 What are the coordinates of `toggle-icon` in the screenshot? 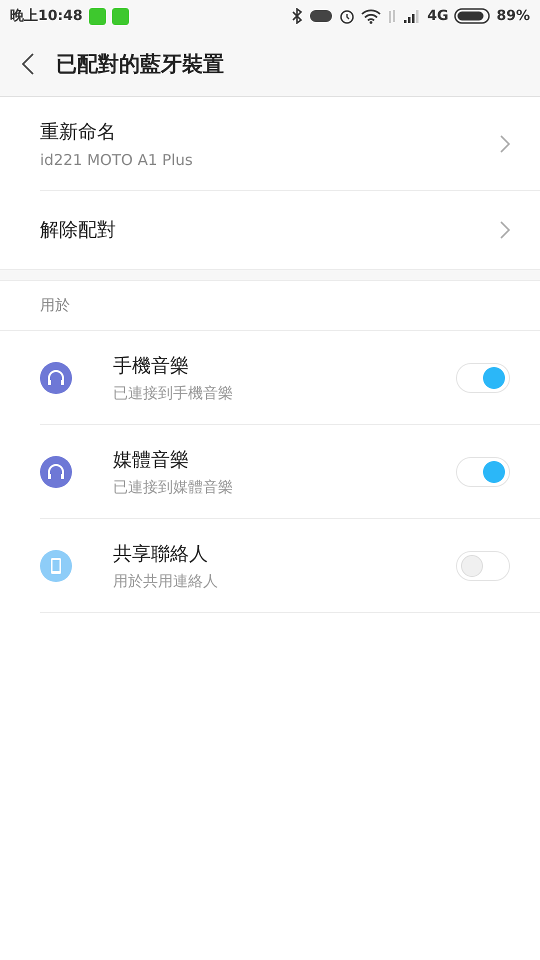 It's located at (321, 16).